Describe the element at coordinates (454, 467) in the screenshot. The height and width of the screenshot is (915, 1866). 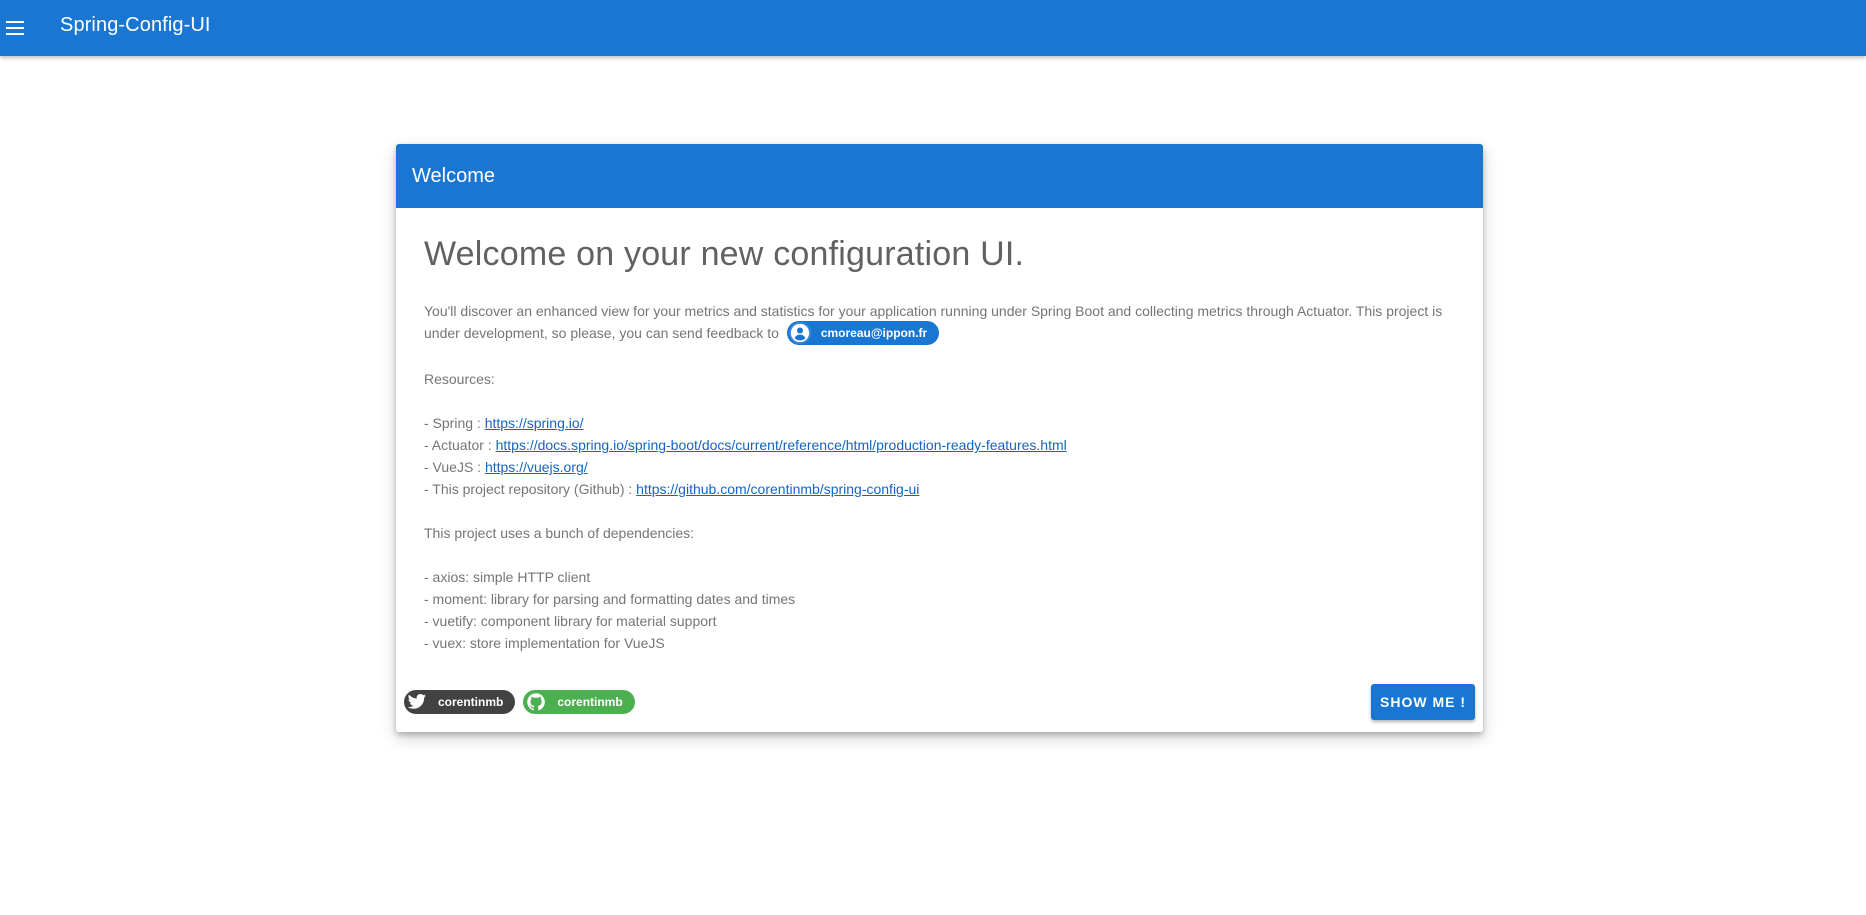
I see `resource-prefix: - VueJS :` at that location.